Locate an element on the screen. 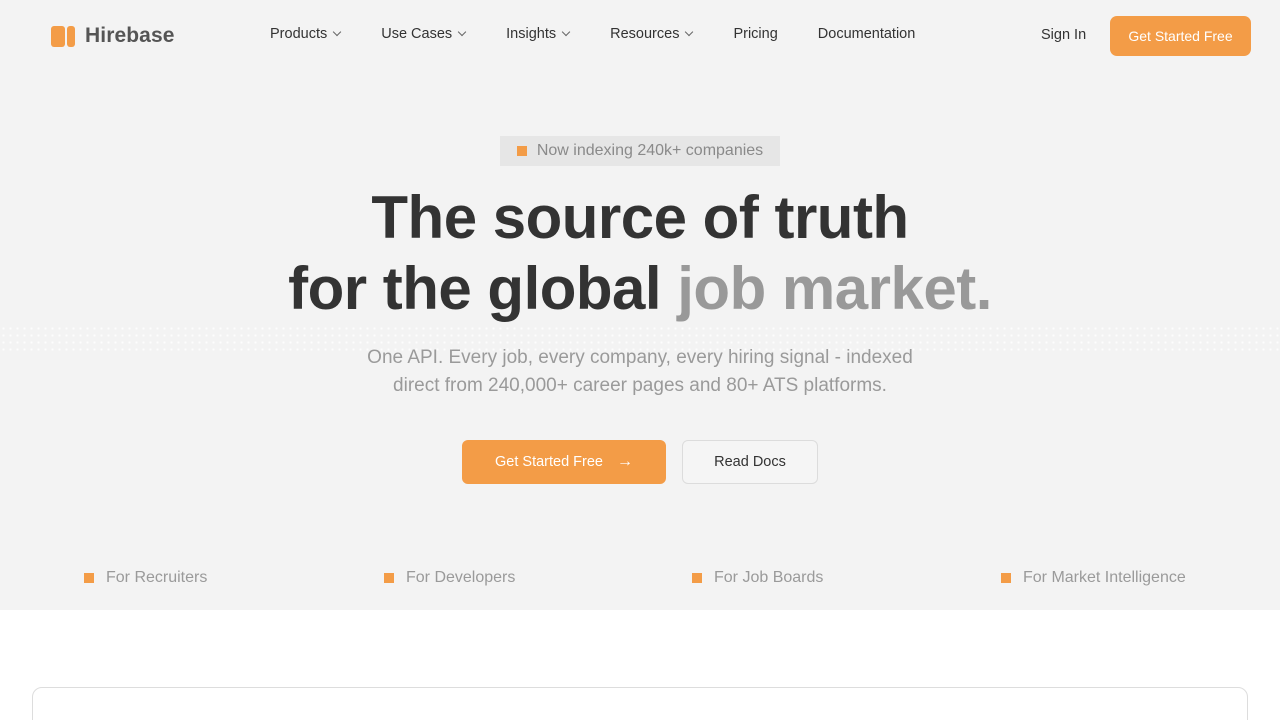  nav-item-label: Pricing is located at coordinates (755, 34).